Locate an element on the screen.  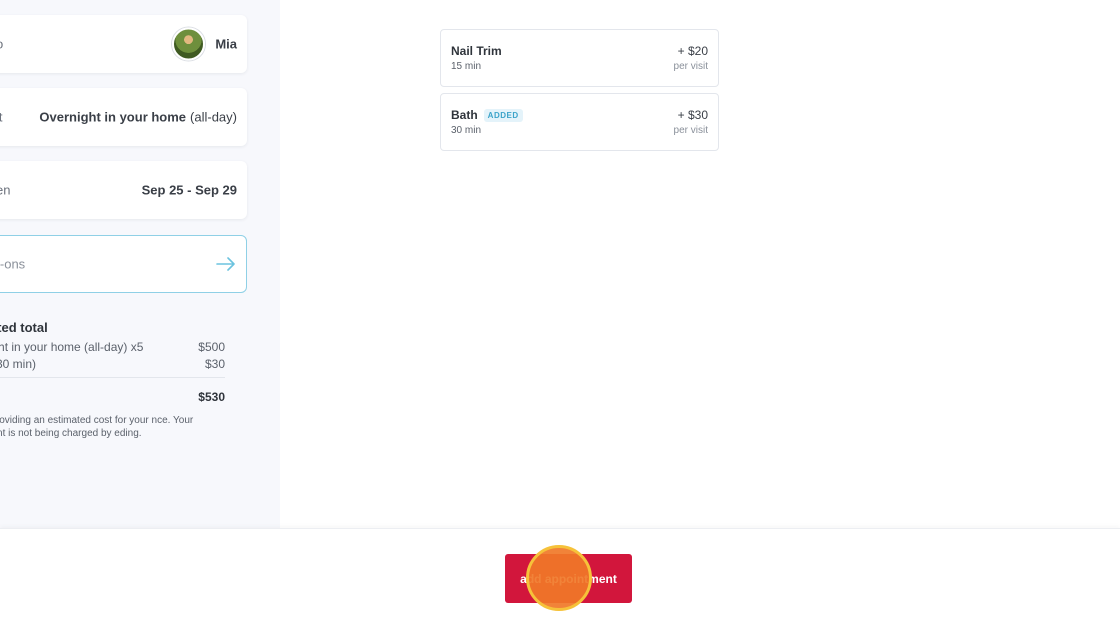
estimate-total: $530 is located at coordinates (211, 397).